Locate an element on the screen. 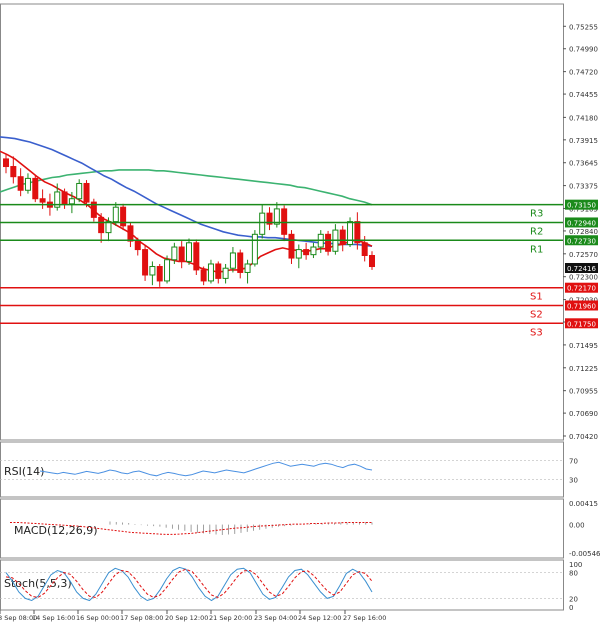 This screenshot has width=600, height=628. level-price-label: 0.71750 is located at coordinates (581, 324).